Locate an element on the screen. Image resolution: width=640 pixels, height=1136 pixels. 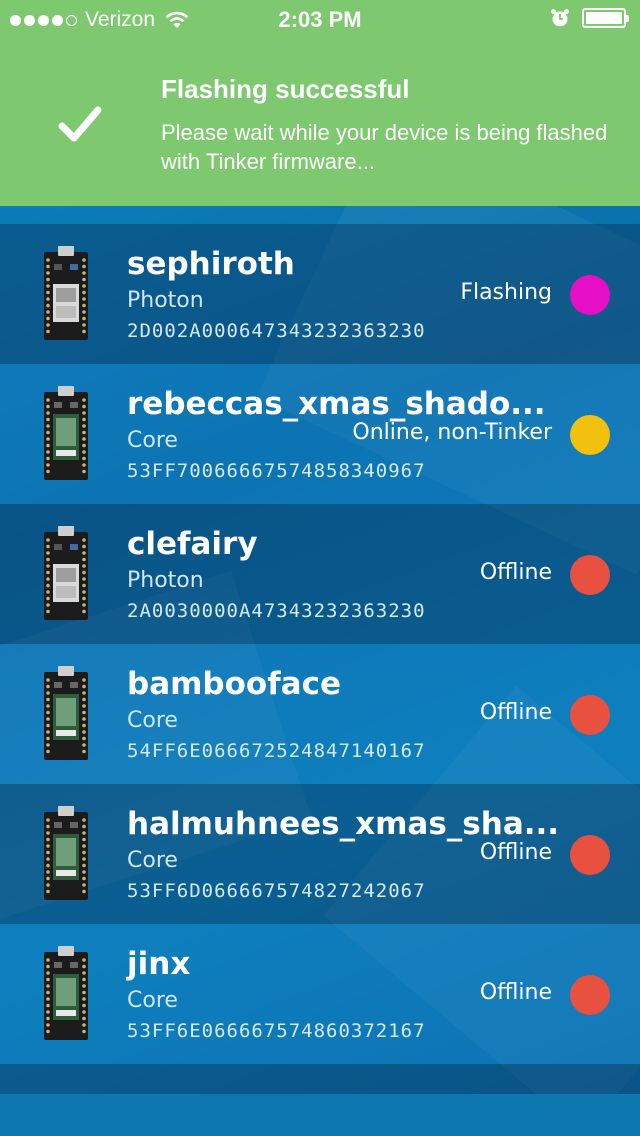
clock: 2:03 PM is located at coordinates (320, 19).